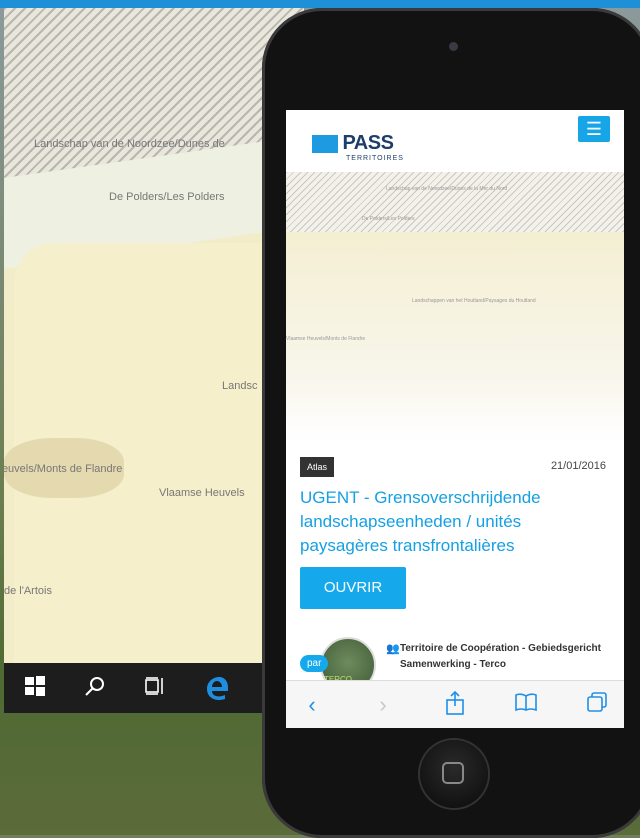 This screenshot has height=838, width=640. I want to click on open-button: OUVRIR, so click(353, 588).